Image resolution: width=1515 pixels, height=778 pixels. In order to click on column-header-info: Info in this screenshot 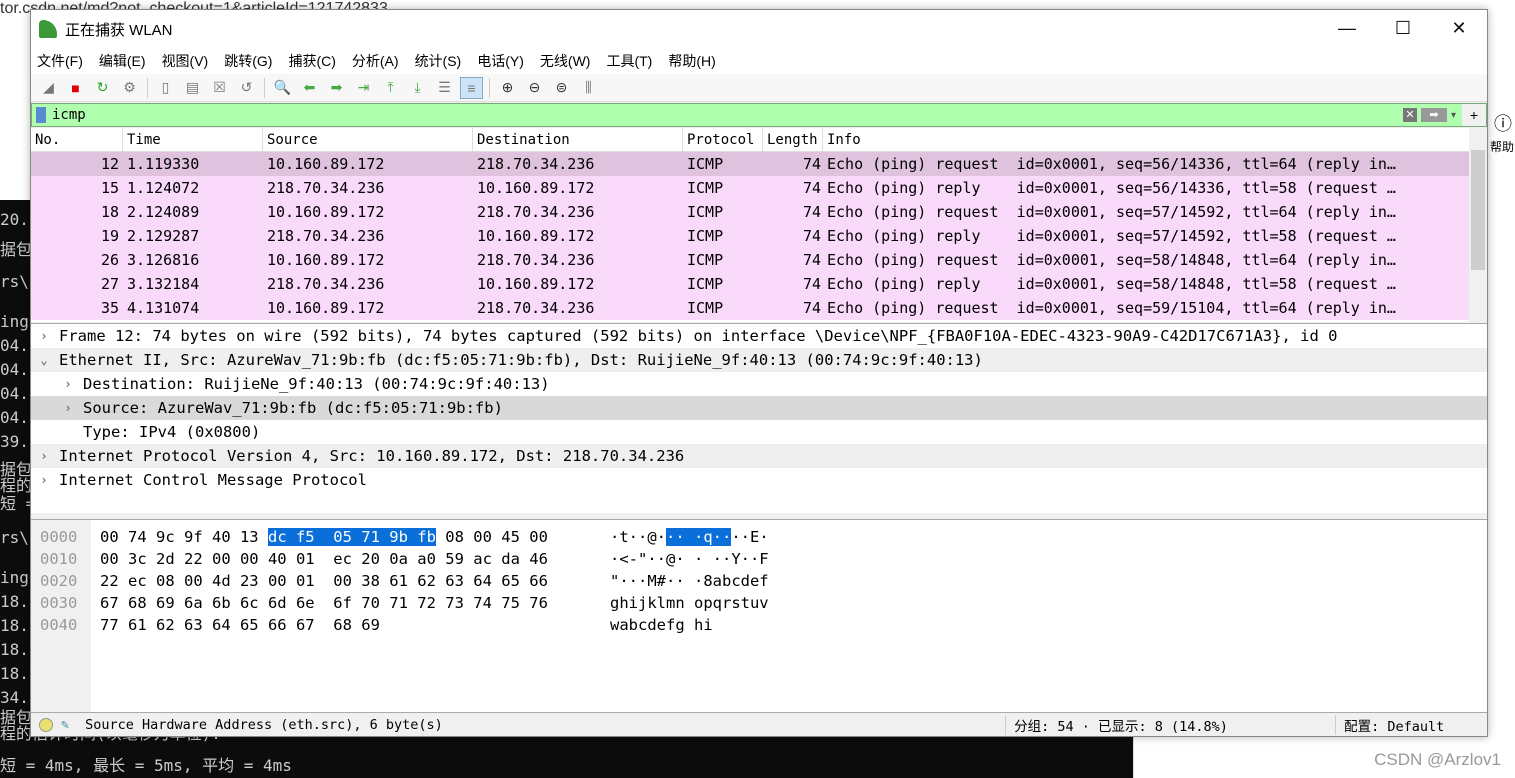, I will do `click(1155, 139)`.